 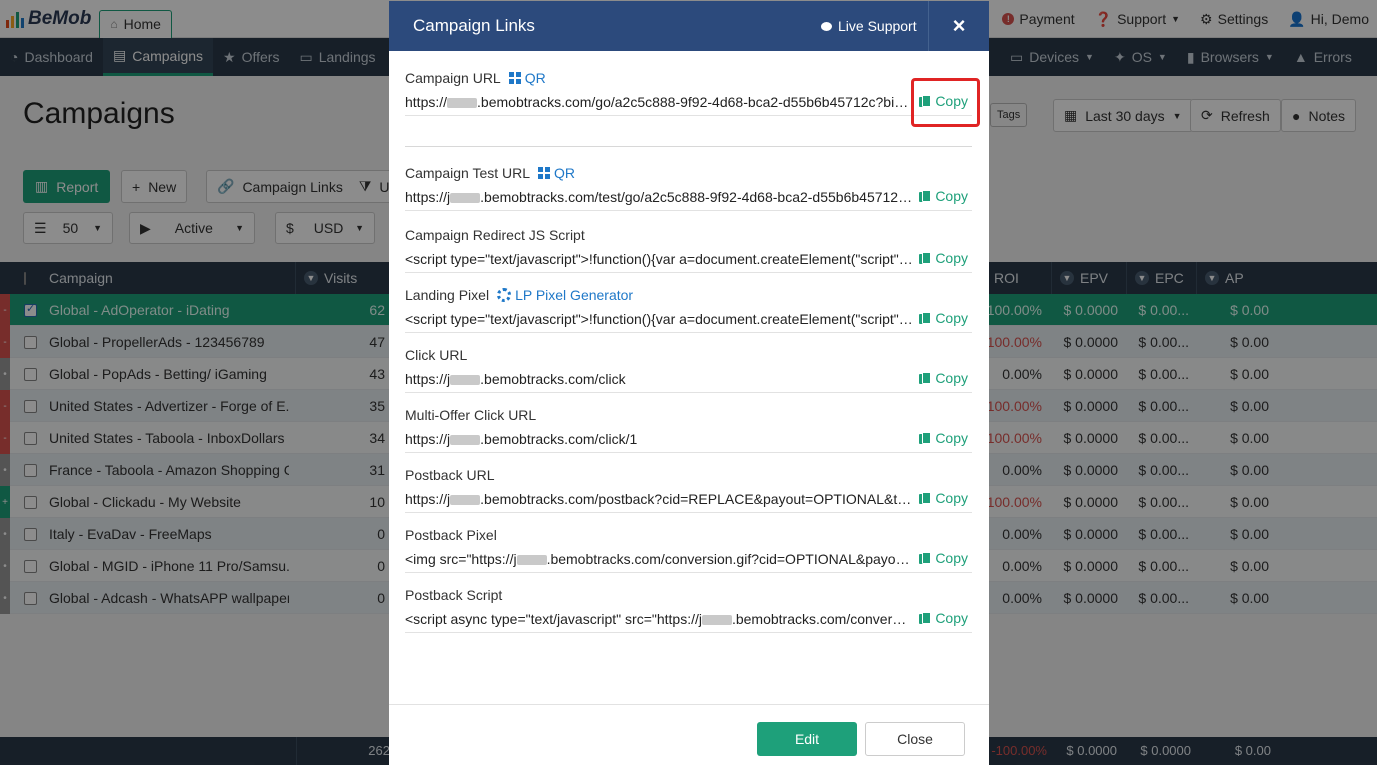 I want to click on link-label-row: Campaign Redirect JS Script, so click(x=688, y=235).